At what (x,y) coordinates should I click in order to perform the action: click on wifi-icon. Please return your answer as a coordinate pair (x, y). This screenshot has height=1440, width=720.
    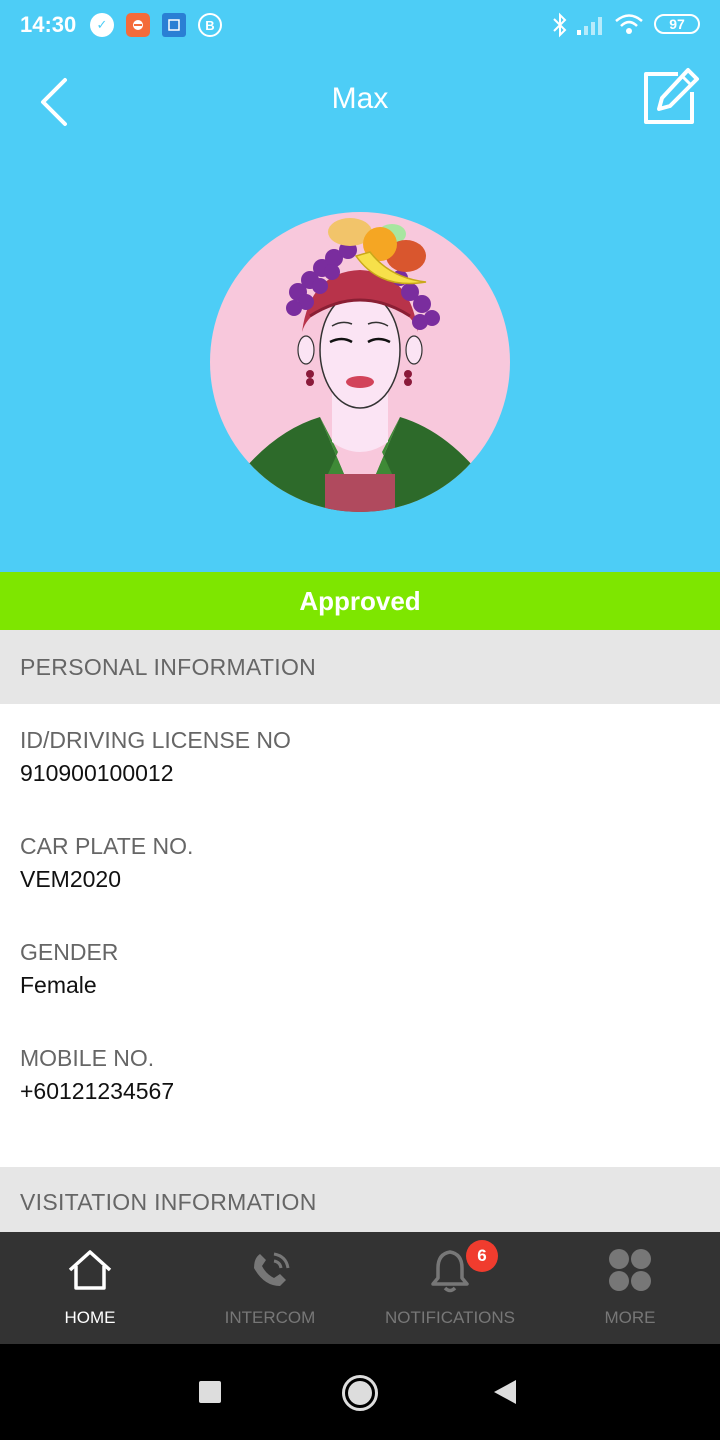
    Looking at the image, I should click on (629, 24).